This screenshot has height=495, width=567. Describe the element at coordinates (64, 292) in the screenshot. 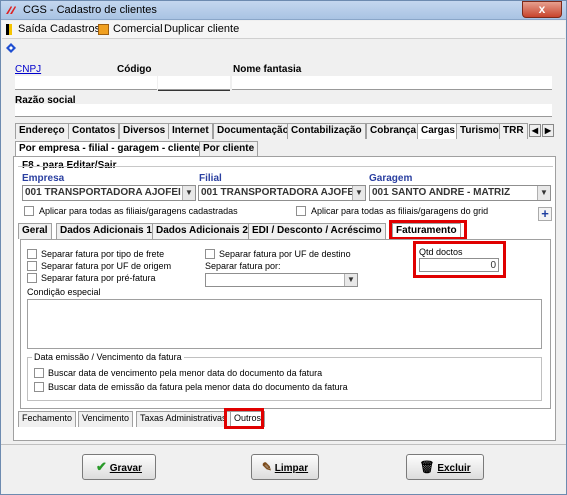

I see `condicao-especial-label: Condição especial` at that location.